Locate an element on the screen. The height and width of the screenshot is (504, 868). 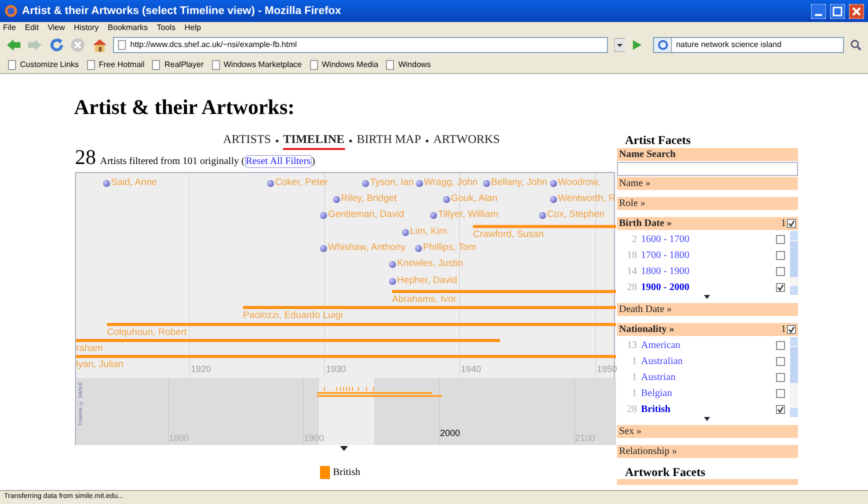
filter-summary: Artists filtered from 101 originally (Reset All Filters) is located at coordinates (208, 161).